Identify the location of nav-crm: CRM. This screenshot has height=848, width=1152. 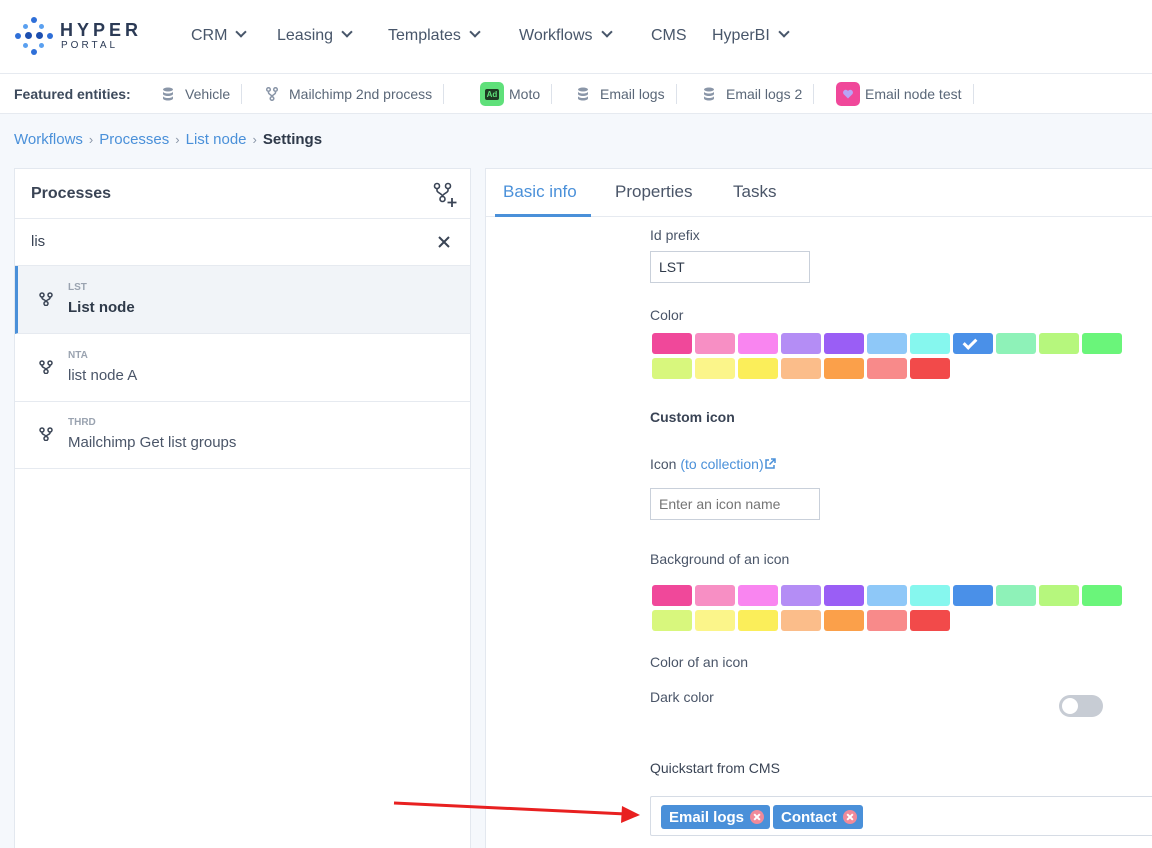
(219, 35).